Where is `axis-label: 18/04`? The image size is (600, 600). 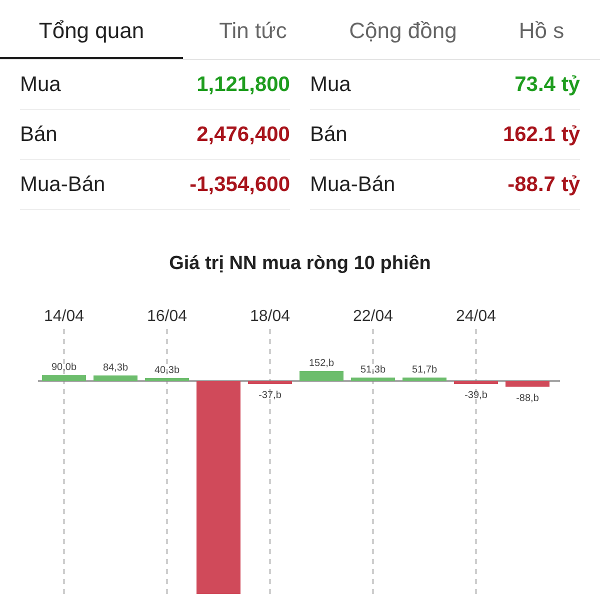
axis-label: 18/04 is located at coordinates (270, 316).